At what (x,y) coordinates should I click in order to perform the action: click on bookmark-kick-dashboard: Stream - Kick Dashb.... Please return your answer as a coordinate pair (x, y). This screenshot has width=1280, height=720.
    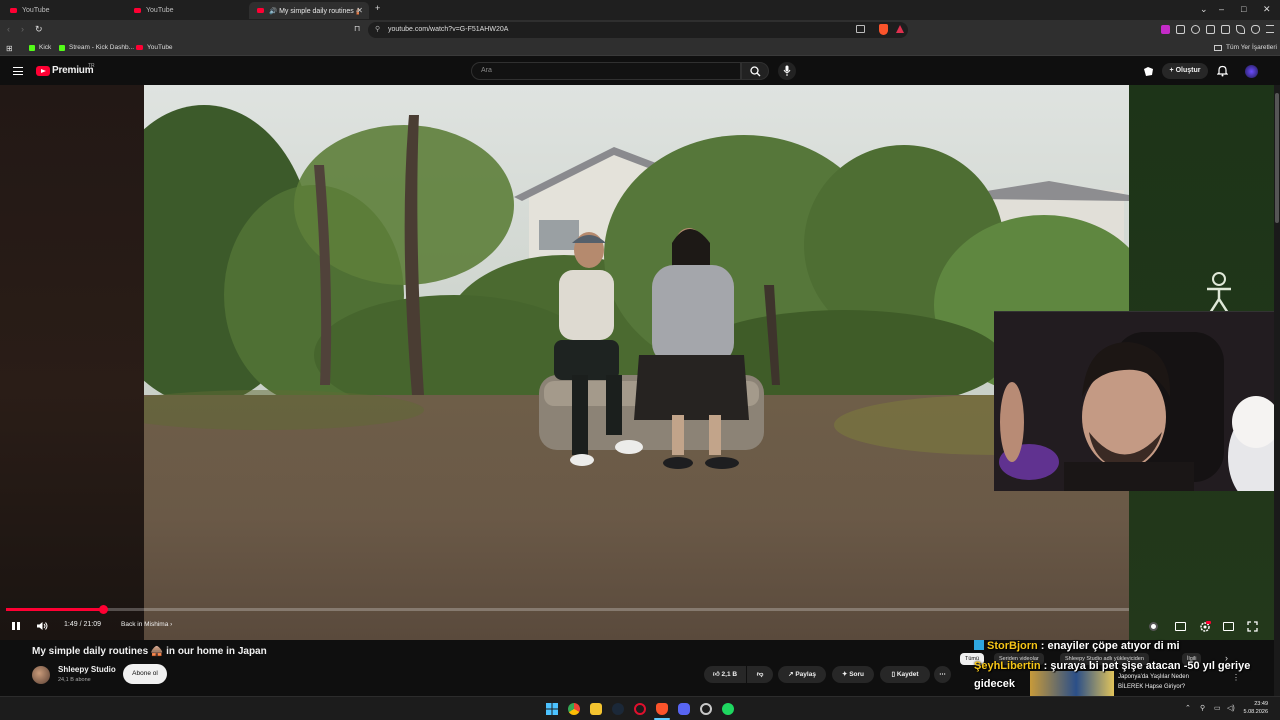
    Looking at the image, I should click on (96, 47).